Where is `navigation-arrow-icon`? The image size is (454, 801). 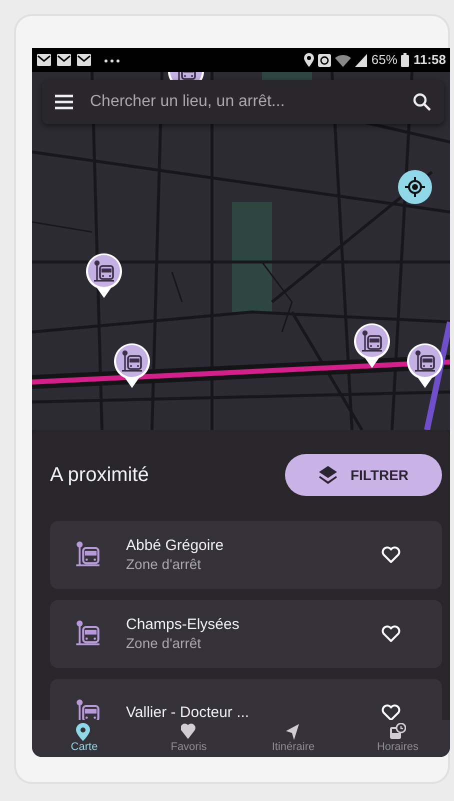
navigation-arrow-icon is located at coordinates (293, 732).